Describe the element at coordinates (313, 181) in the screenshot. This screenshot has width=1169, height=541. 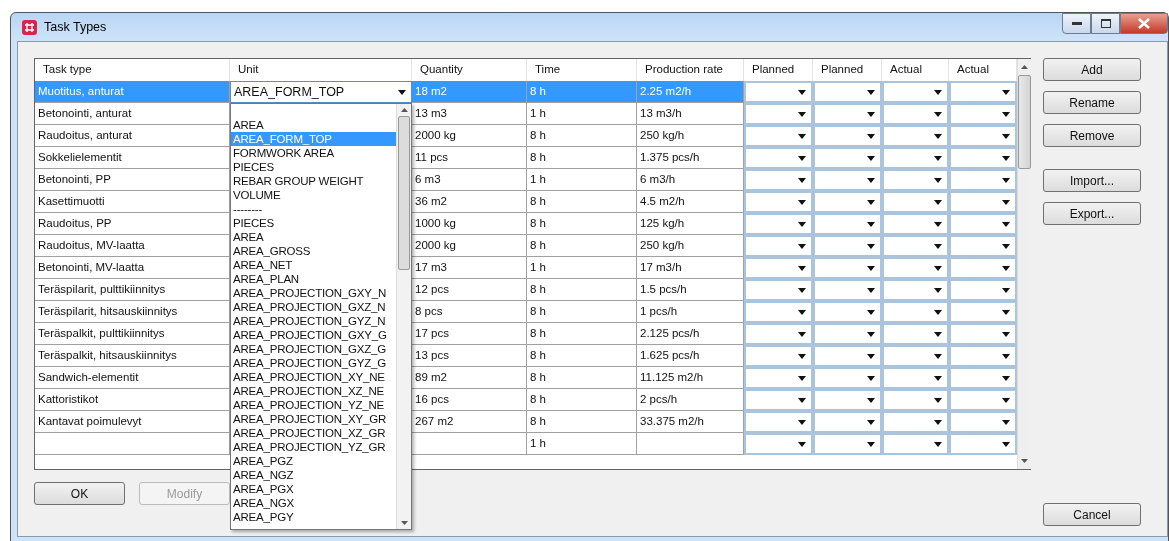
I see `dropdown-option: REBAR GROUP WEIGHT` at that location.